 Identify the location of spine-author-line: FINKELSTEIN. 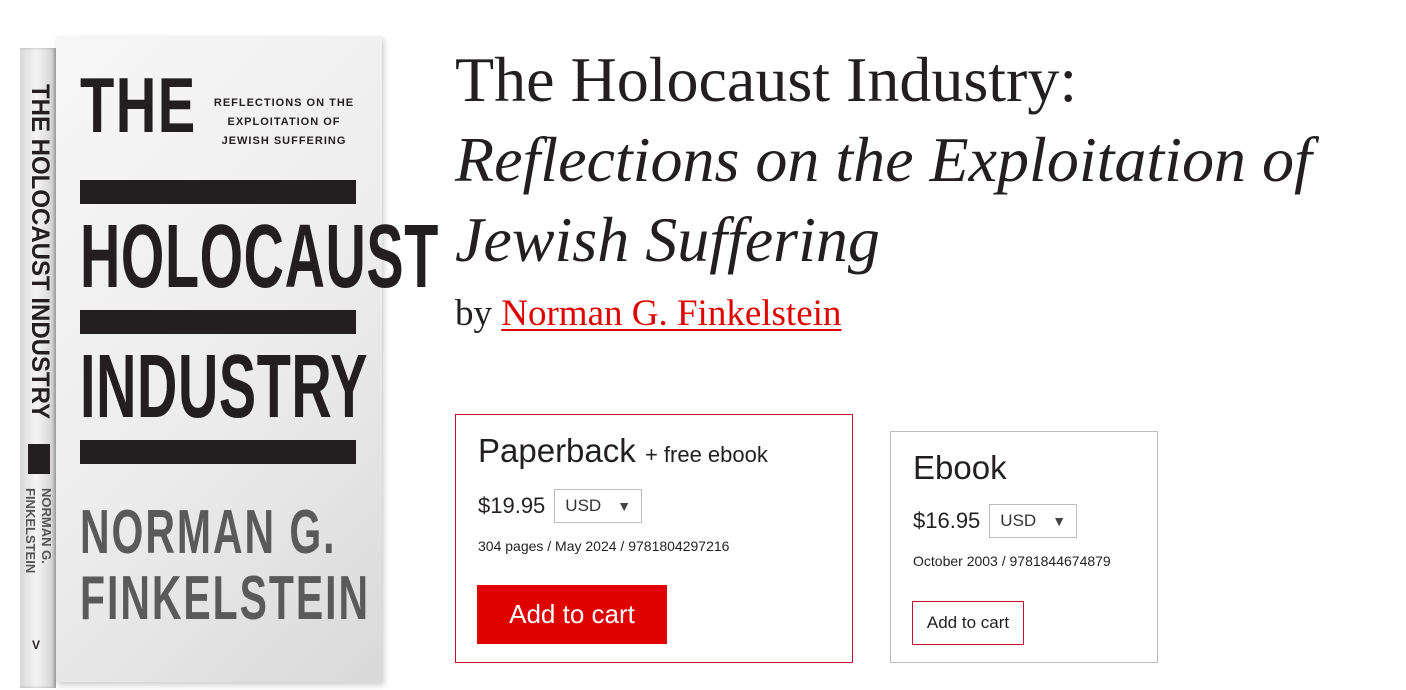
(30, 531).